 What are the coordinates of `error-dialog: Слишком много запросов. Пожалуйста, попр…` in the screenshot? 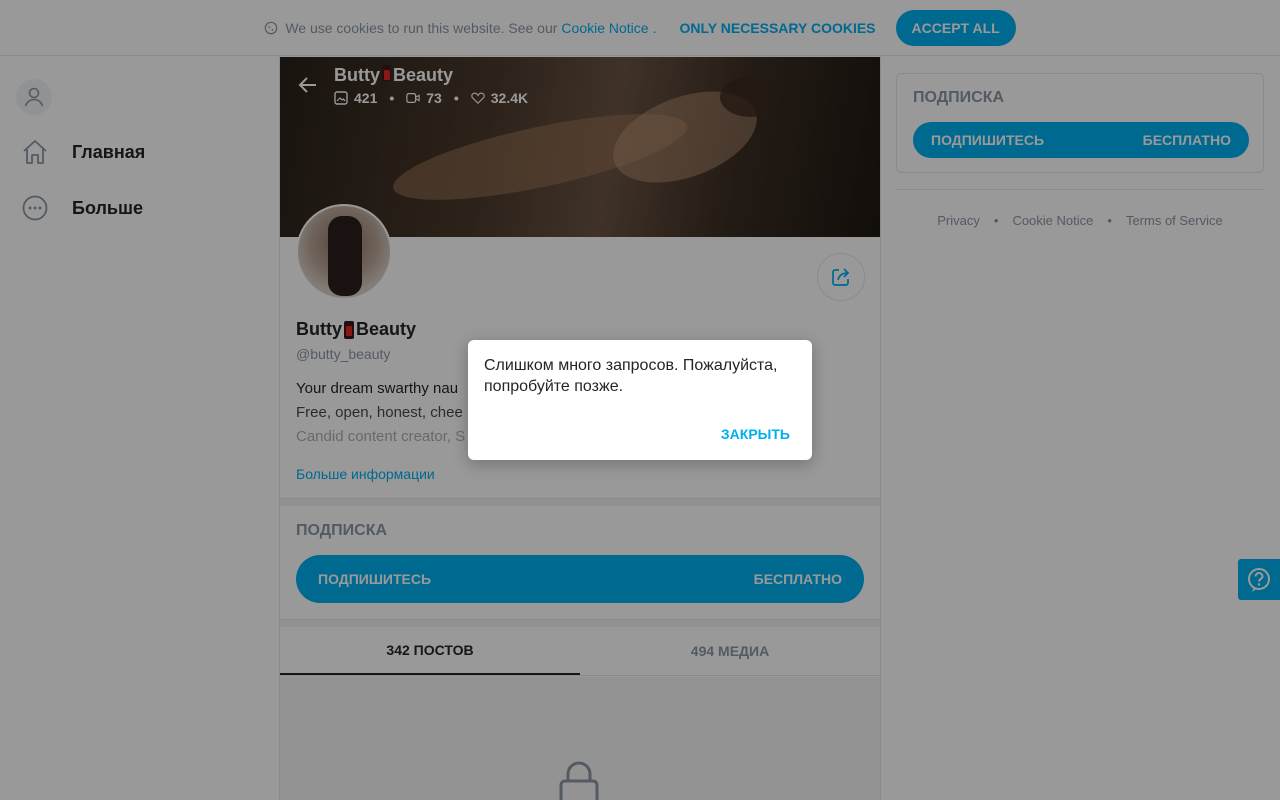 It's located at (640, 400).